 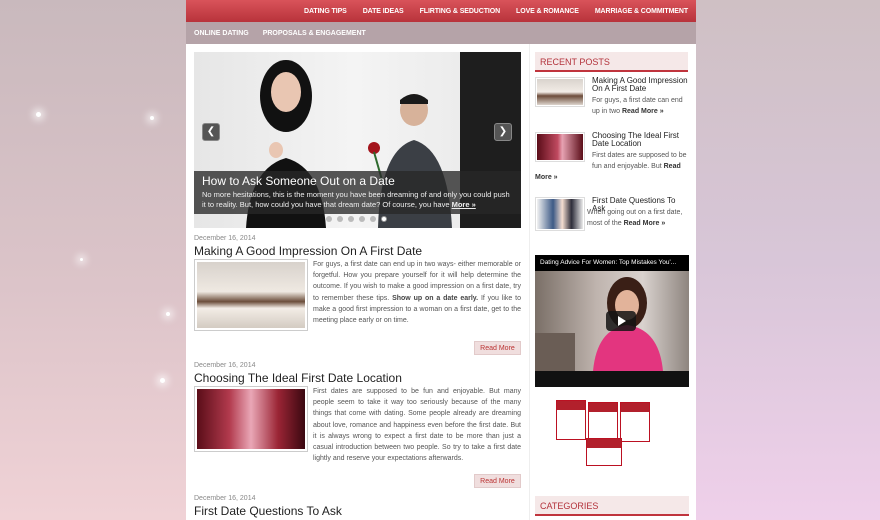 What do you see at coordinates (357, 511) in the screenshot?
I see `post-title: First Date Questions To Ask` at bounding box center [357, 511].